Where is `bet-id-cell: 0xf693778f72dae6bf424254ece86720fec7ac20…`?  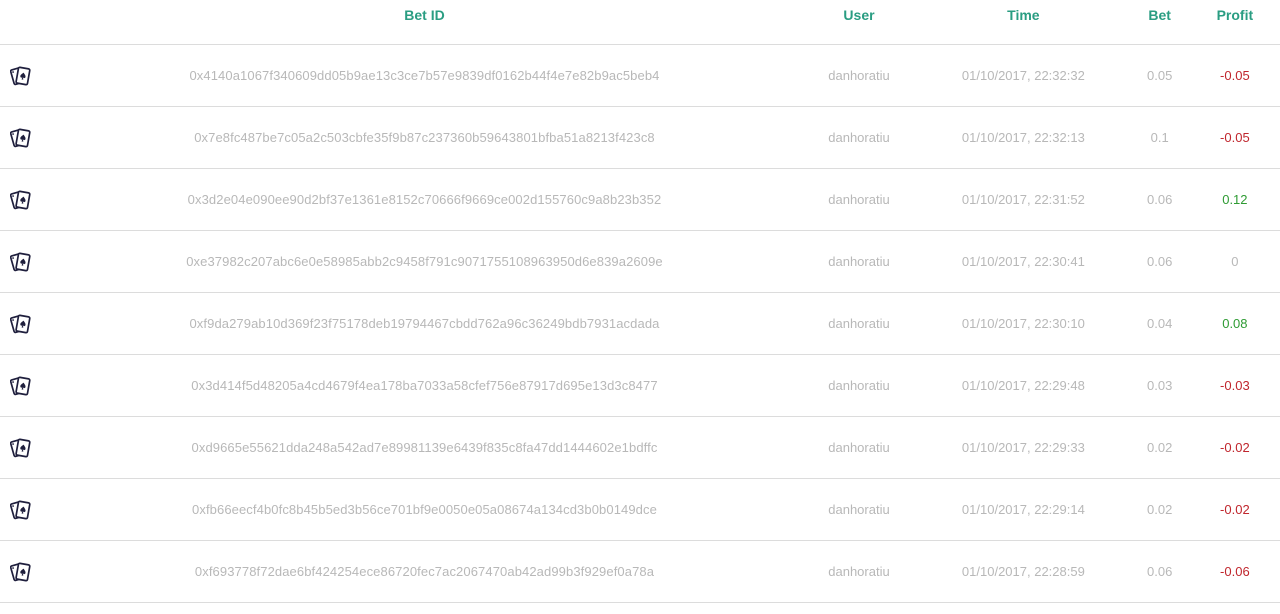
bet-id-cell: 0xf693778f72dae6bf424254ece86720fec7ac20… is located at coordinates (424, 571).